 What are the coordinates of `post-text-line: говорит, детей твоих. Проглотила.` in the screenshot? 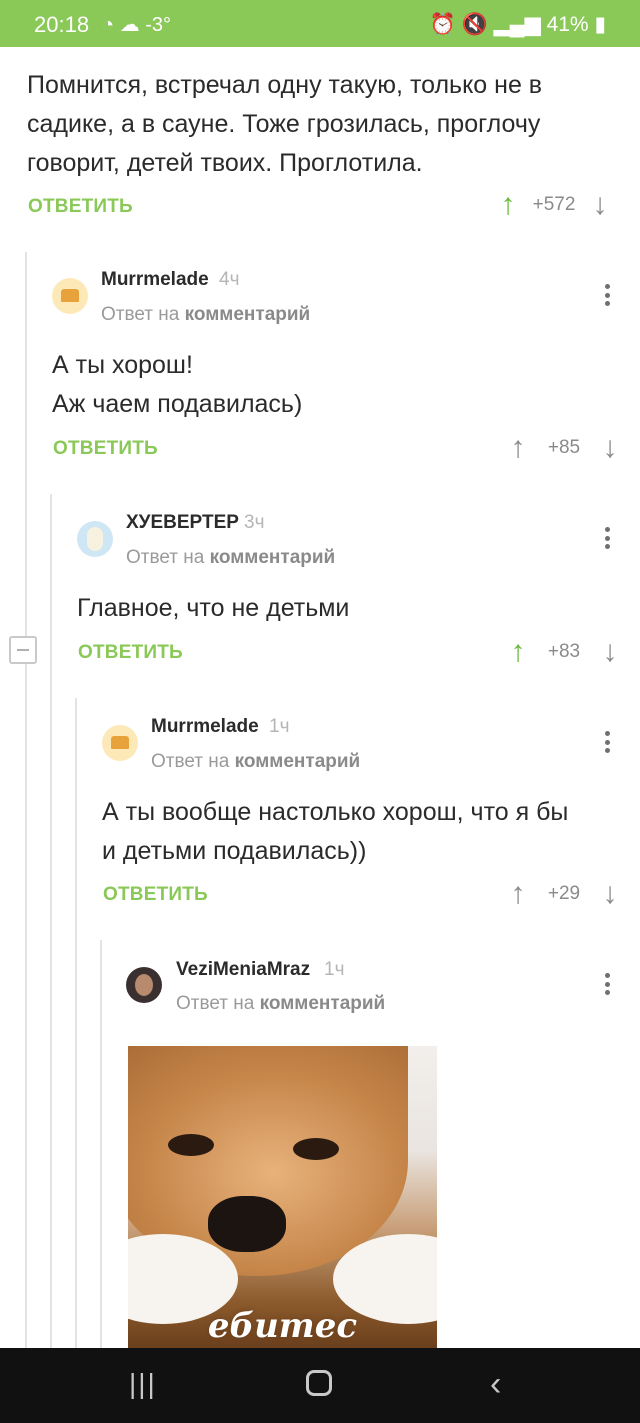 It's located at (225, 163).